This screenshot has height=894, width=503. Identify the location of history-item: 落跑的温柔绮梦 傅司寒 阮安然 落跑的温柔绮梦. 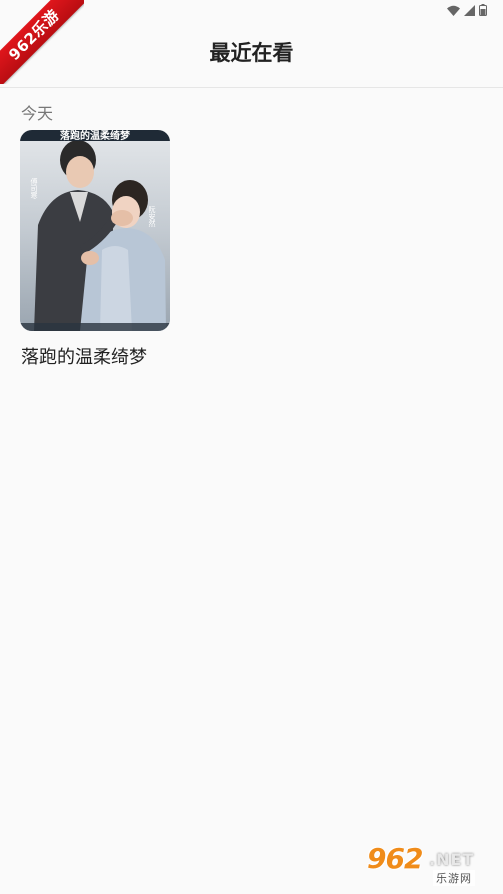
(95, 249).